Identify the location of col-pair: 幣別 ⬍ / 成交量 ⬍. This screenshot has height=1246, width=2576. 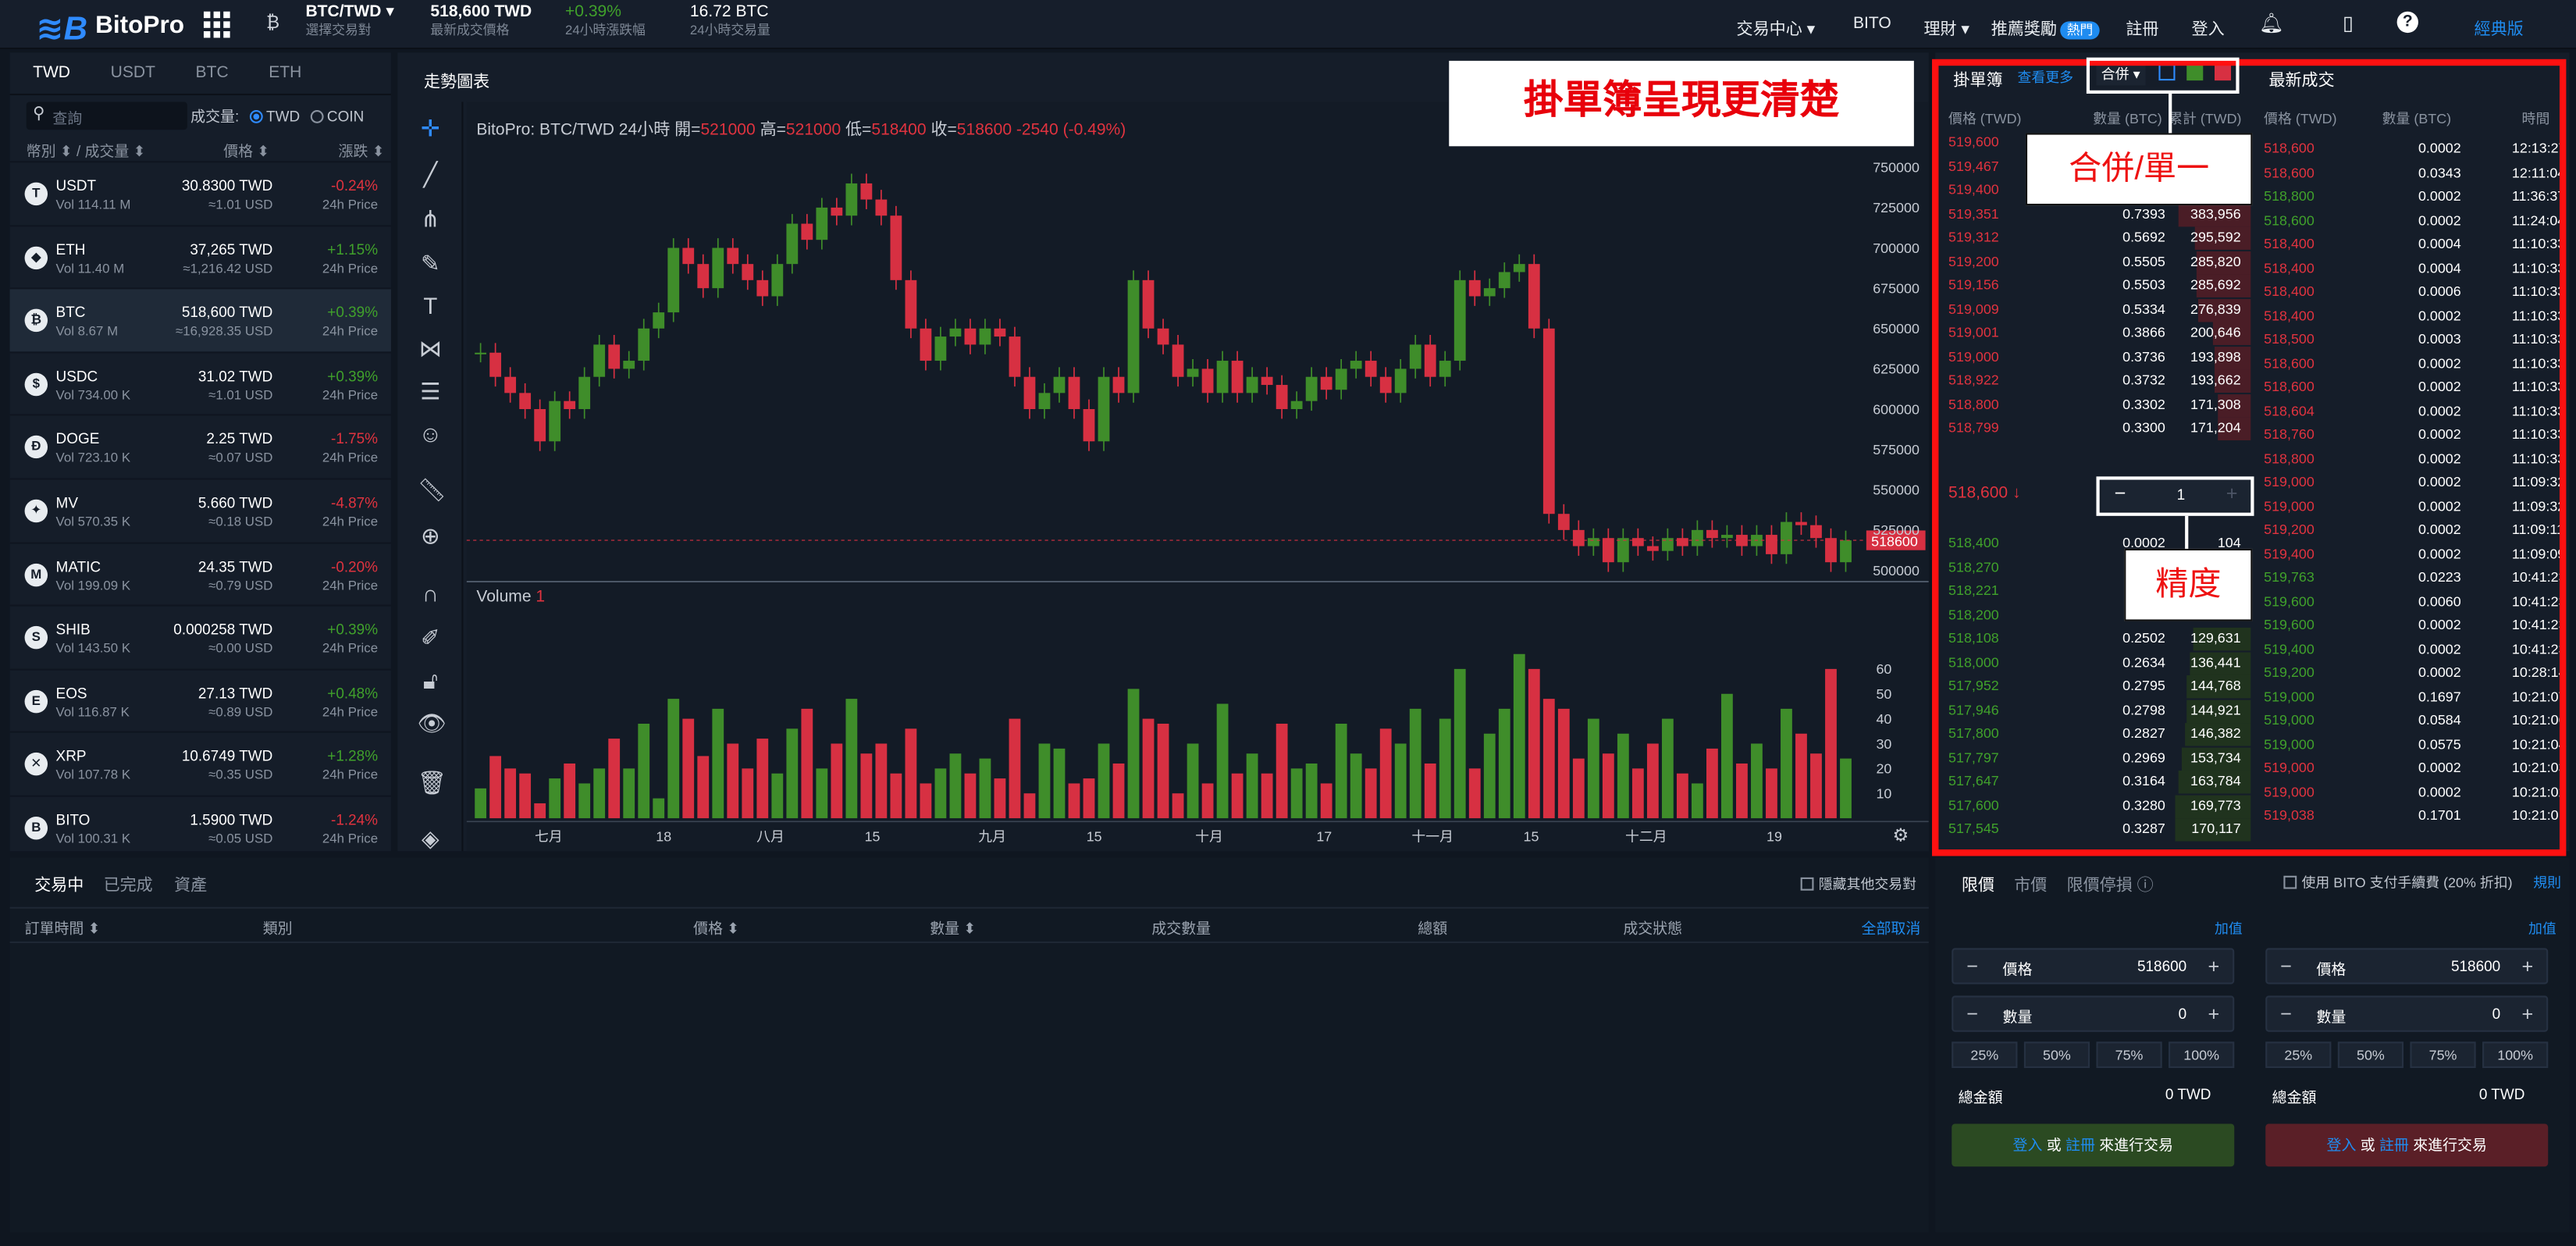
(86, 150).